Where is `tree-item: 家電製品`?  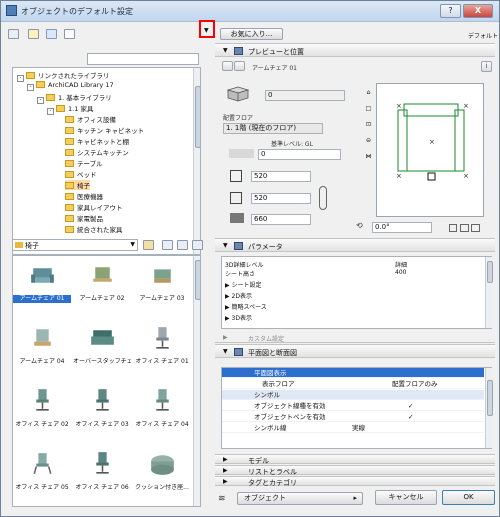 tree-item: 家電製品 is located at coordinates (84, 218).